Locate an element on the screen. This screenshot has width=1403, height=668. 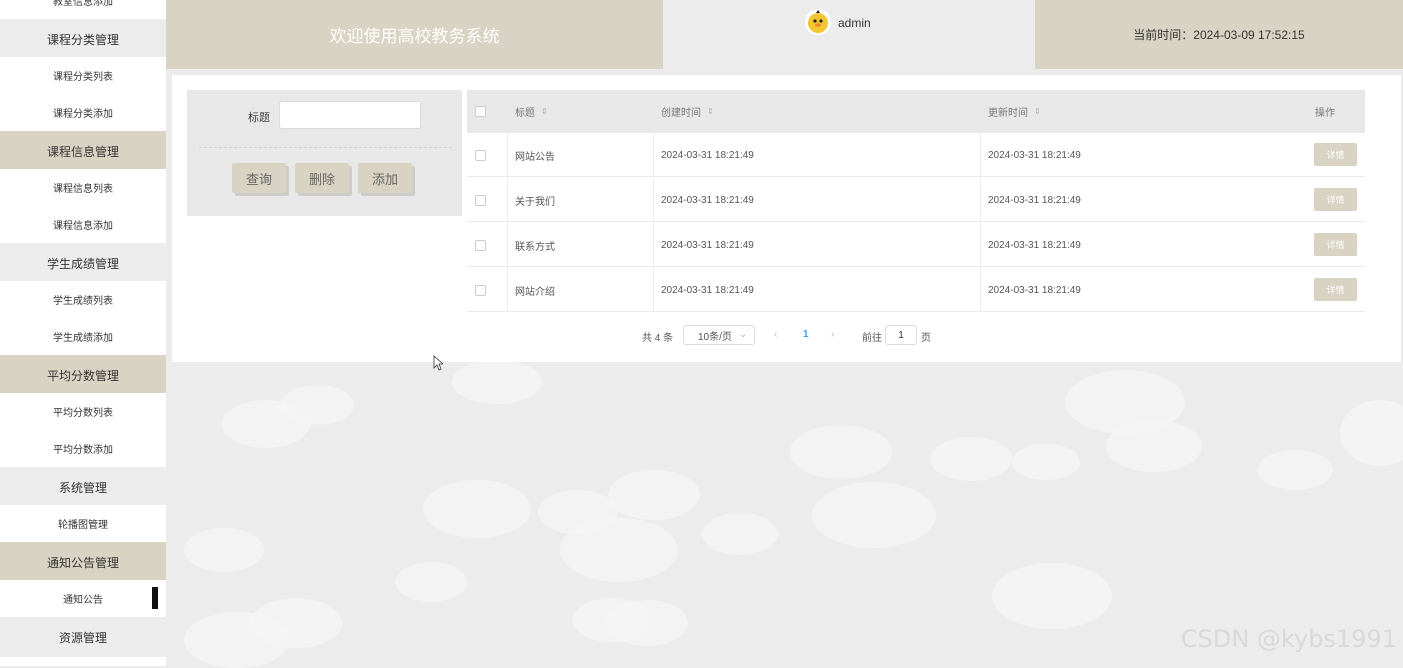
query-button: 查询 is located at coordinates (259, 178).